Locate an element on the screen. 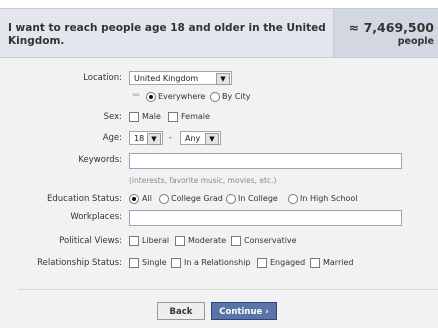 The image size is (438, 328). estimated-reach-box: ≈ 7,469,500 people is located at coordinates (385, 33).